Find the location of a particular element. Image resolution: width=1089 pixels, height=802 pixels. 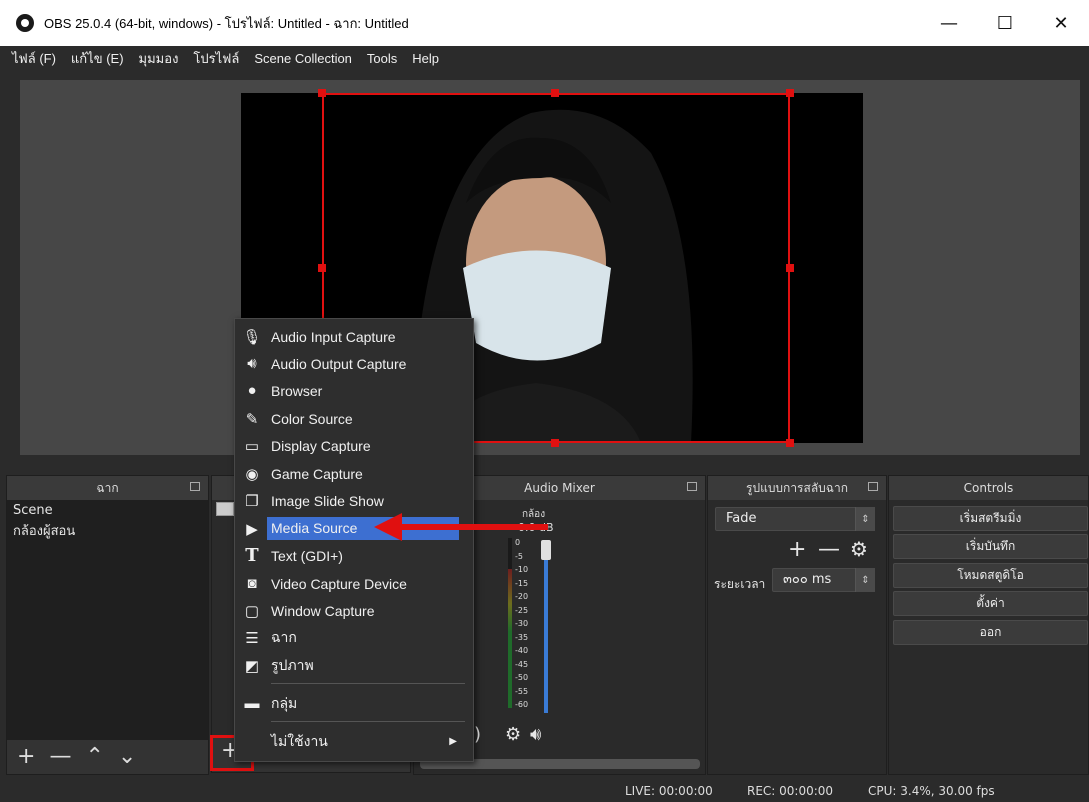

live-timer: LIVE: 00:00:00 is located at coordinates (669, 791).